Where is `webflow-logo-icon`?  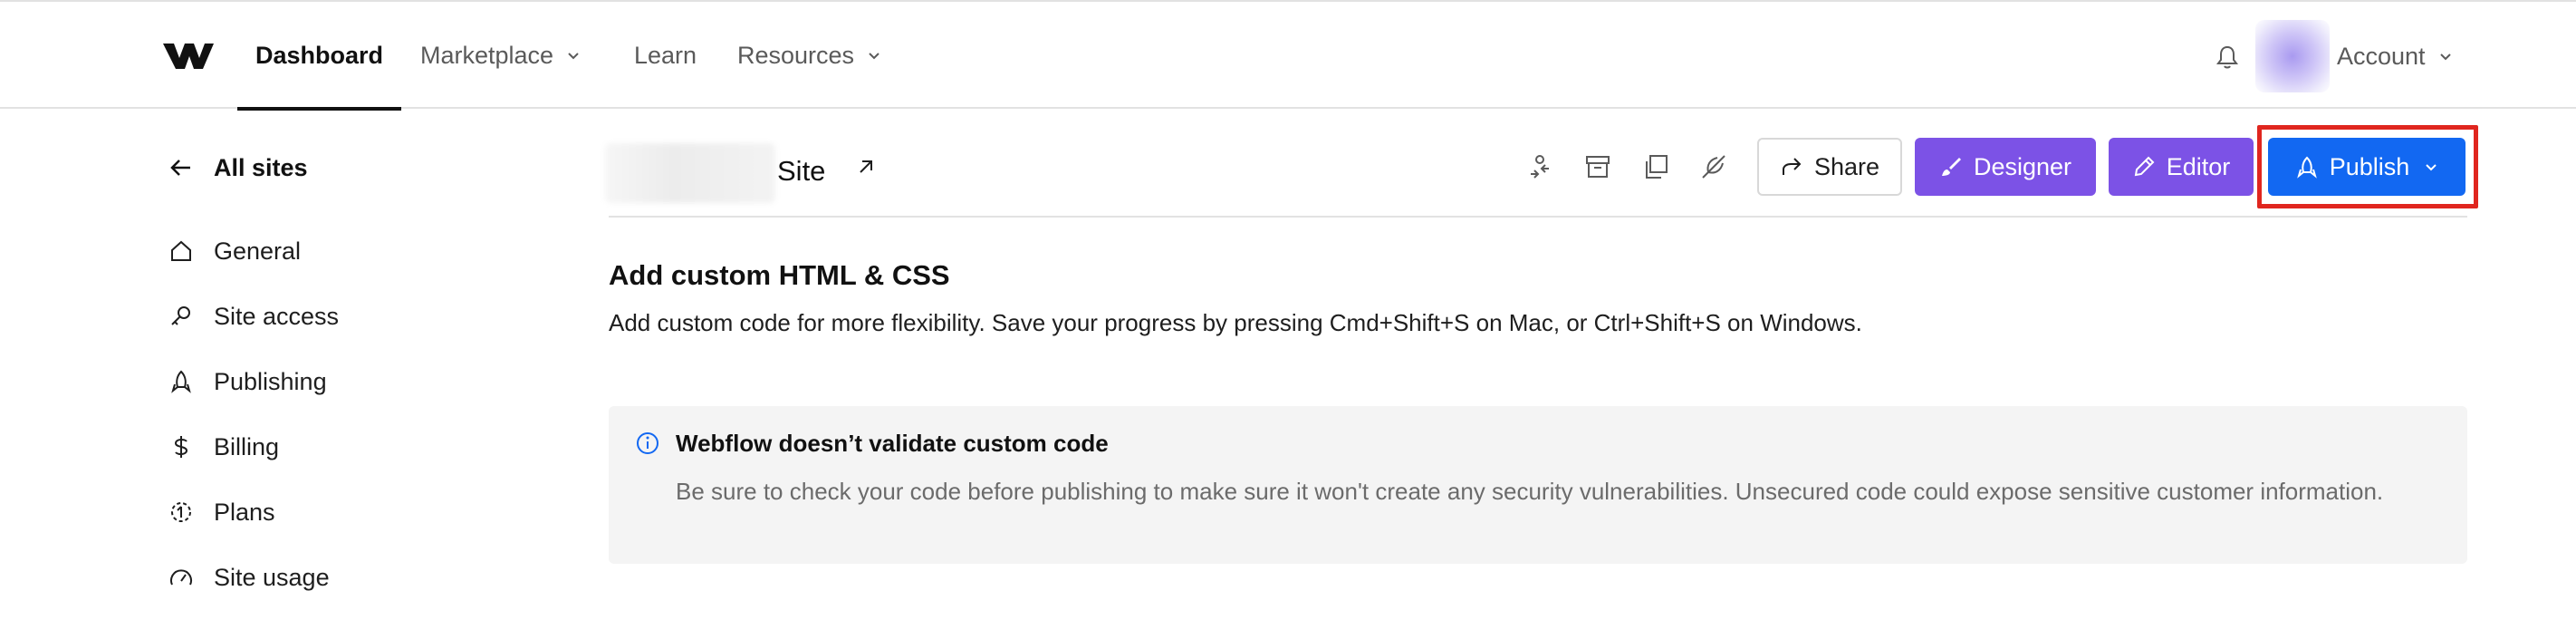 webflow-logo-icon is located at coordinates (188, 54).